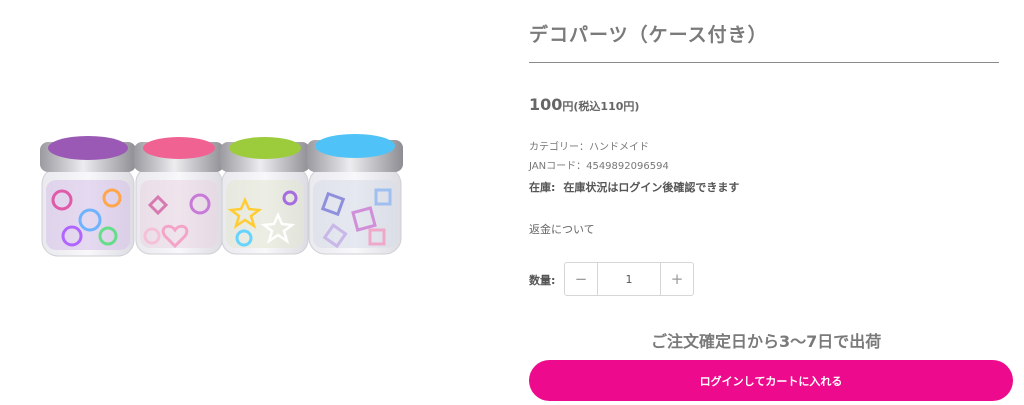 This screenshot has height=405, width=1024. I want to click on shipping-note: ご注文確定日から3〜7日で出荷, so click(766, 341).